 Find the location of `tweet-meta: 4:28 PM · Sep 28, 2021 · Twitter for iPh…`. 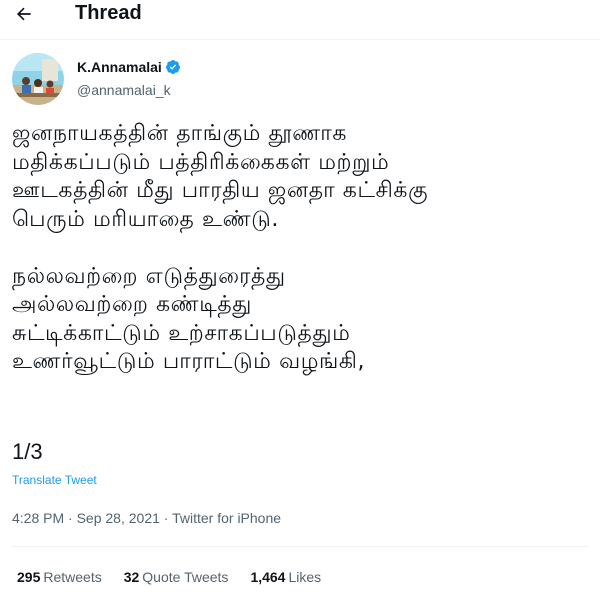

tweet-meta: 4:28 PM · Sep 28, 2021 · Twitter for iPh… is located at coordinates (146, 518).